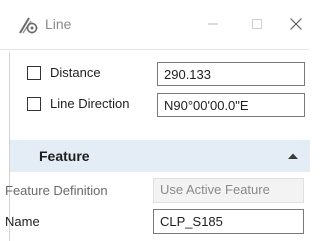 This screenshot has height=241, width=320. I want to click on feature-name-label: Name, so click(22, 221).